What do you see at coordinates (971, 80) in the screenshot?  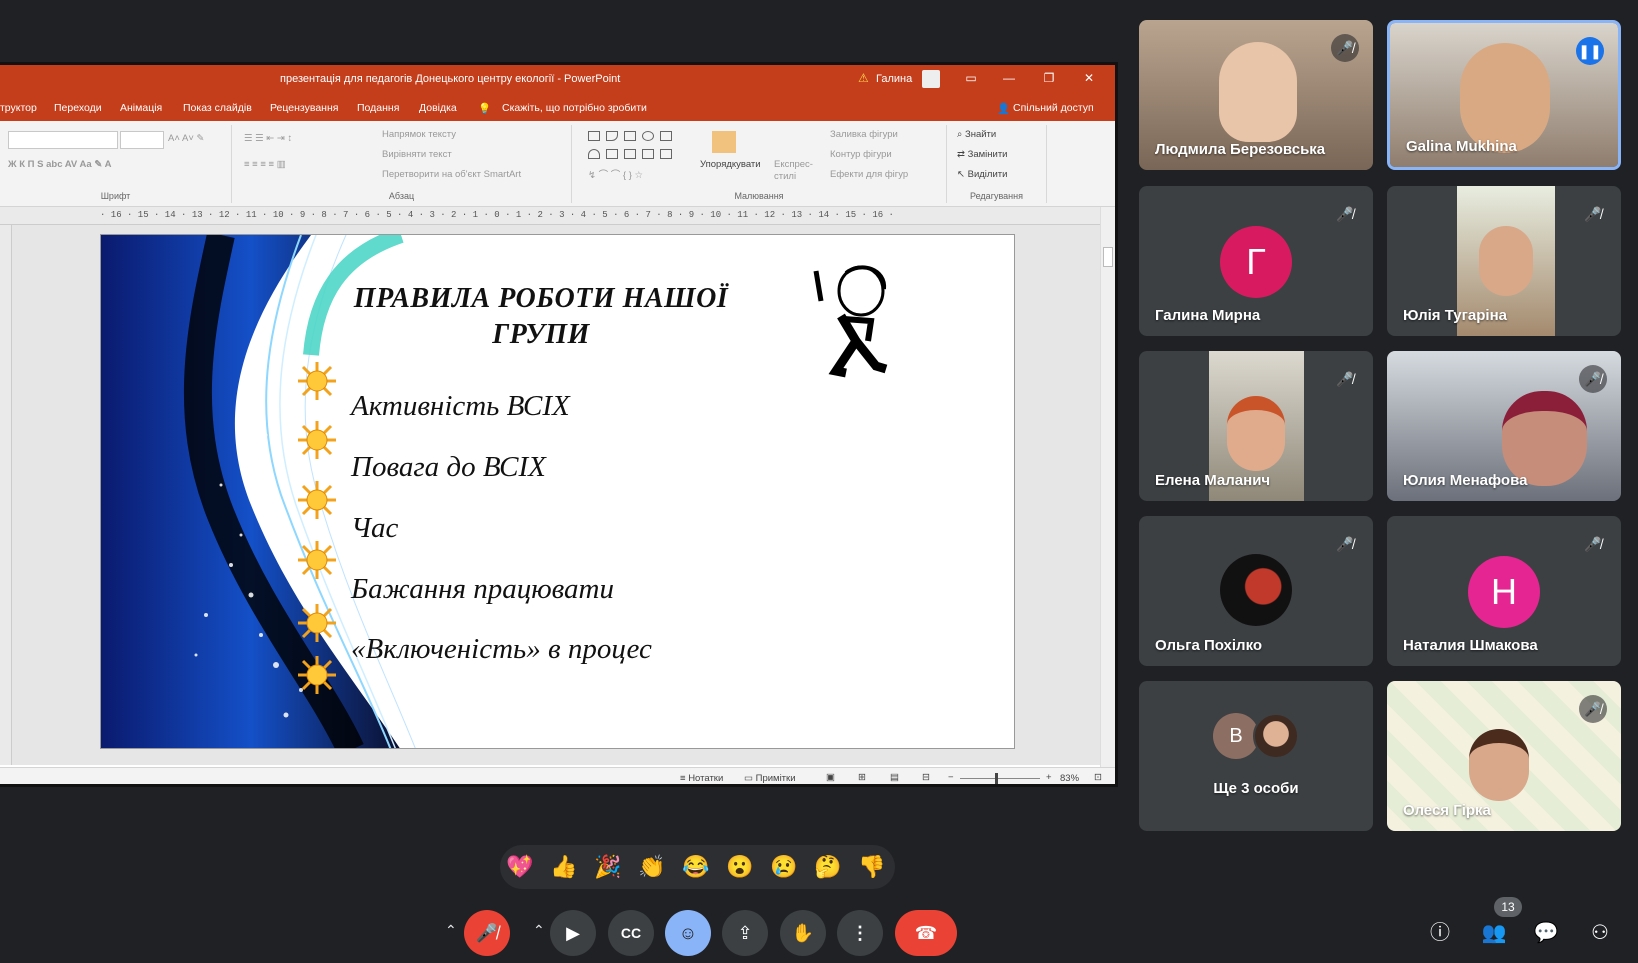 I see `ribbon-display-icon: ▭` at bounding box center [971, 80].